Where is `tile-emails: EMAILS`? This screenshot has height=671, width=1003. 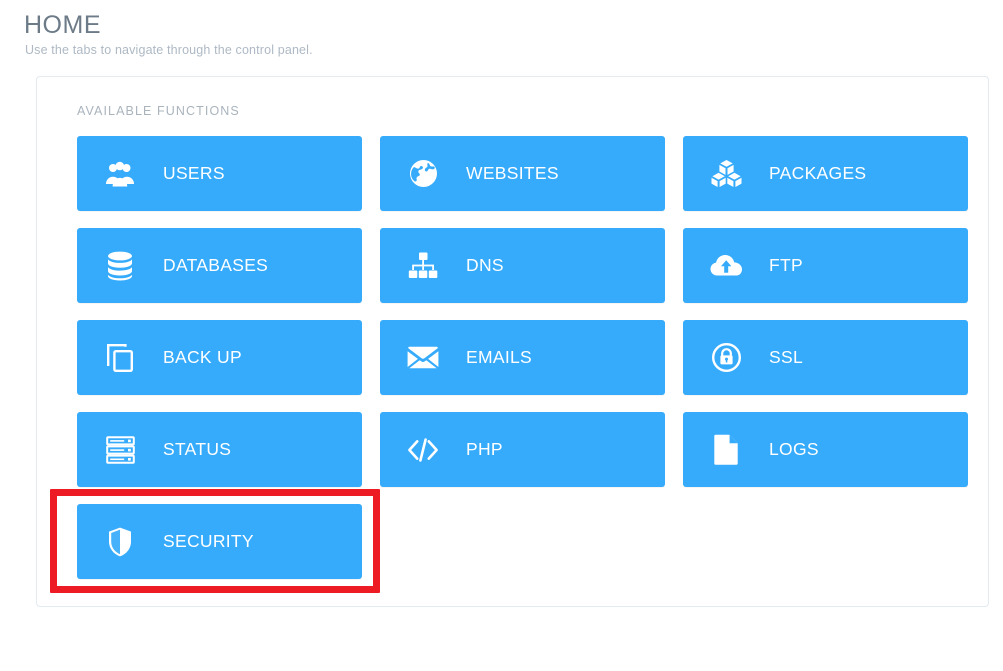 tile-emails: EMAILS is located at coordinates (522, 357).